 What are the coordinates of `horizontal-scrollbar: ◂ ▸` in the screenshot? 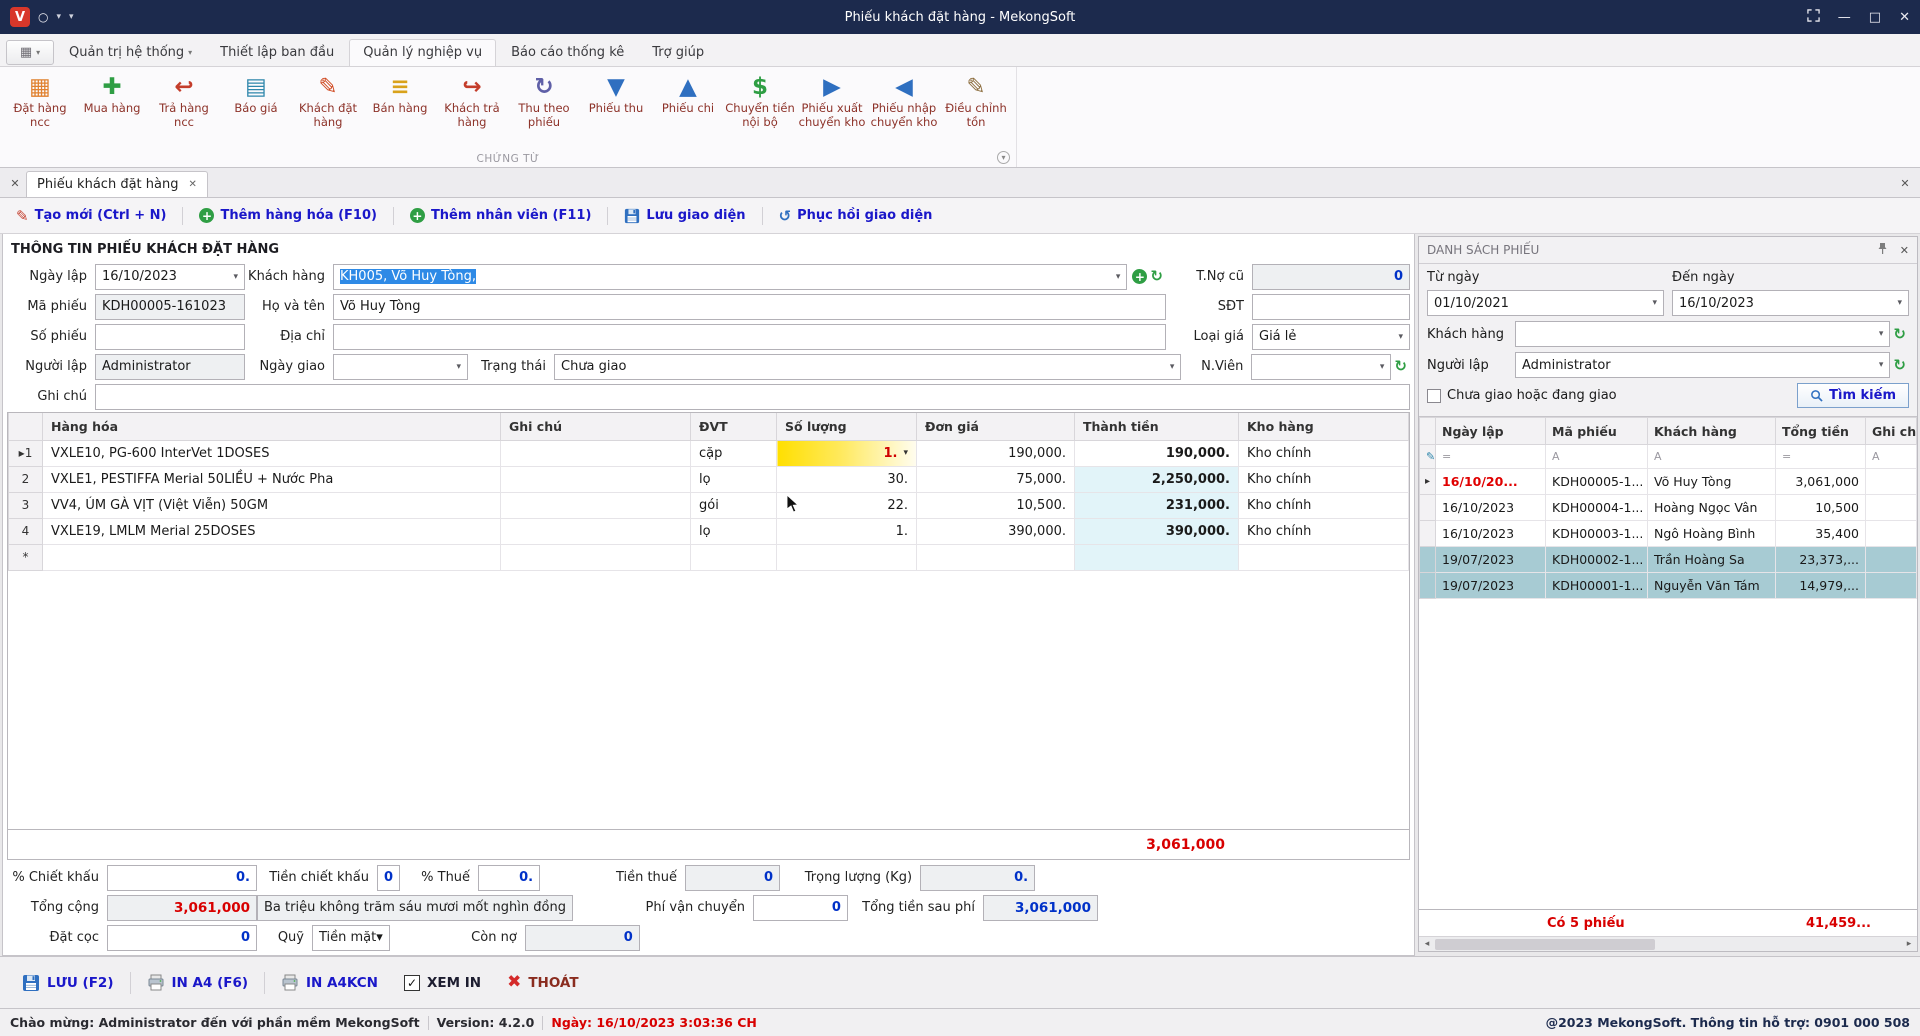 It's located at (1668, 943).